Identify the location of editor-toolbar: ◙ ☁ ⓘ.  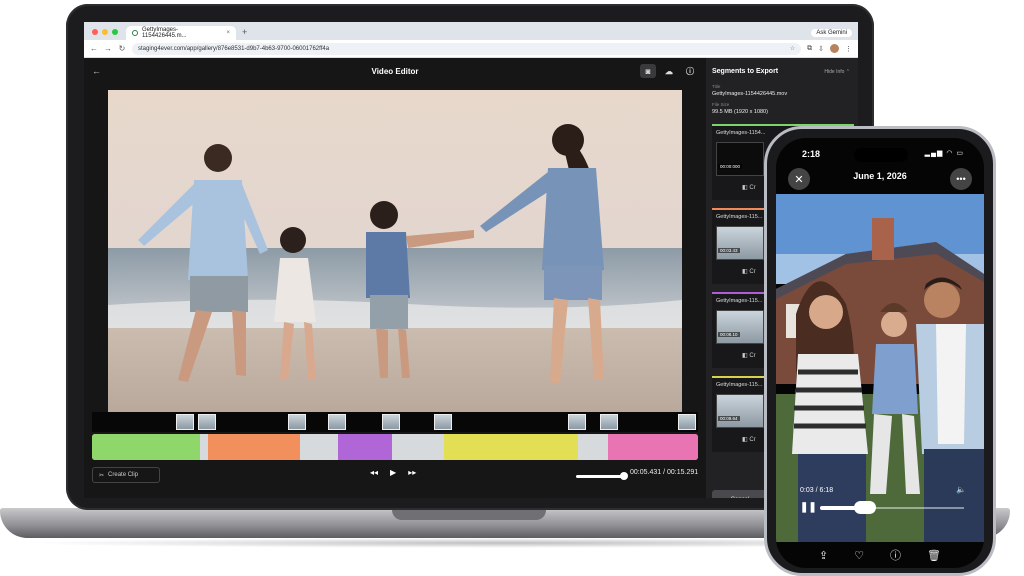
(669, 71).